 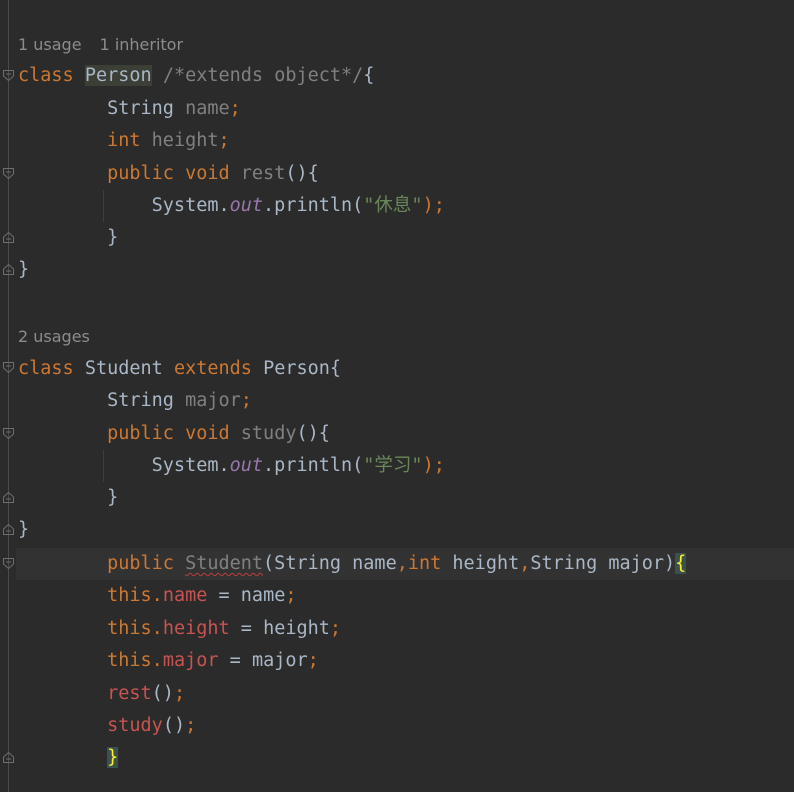 I want to click on keyword: class, so click(x=46, y=75).